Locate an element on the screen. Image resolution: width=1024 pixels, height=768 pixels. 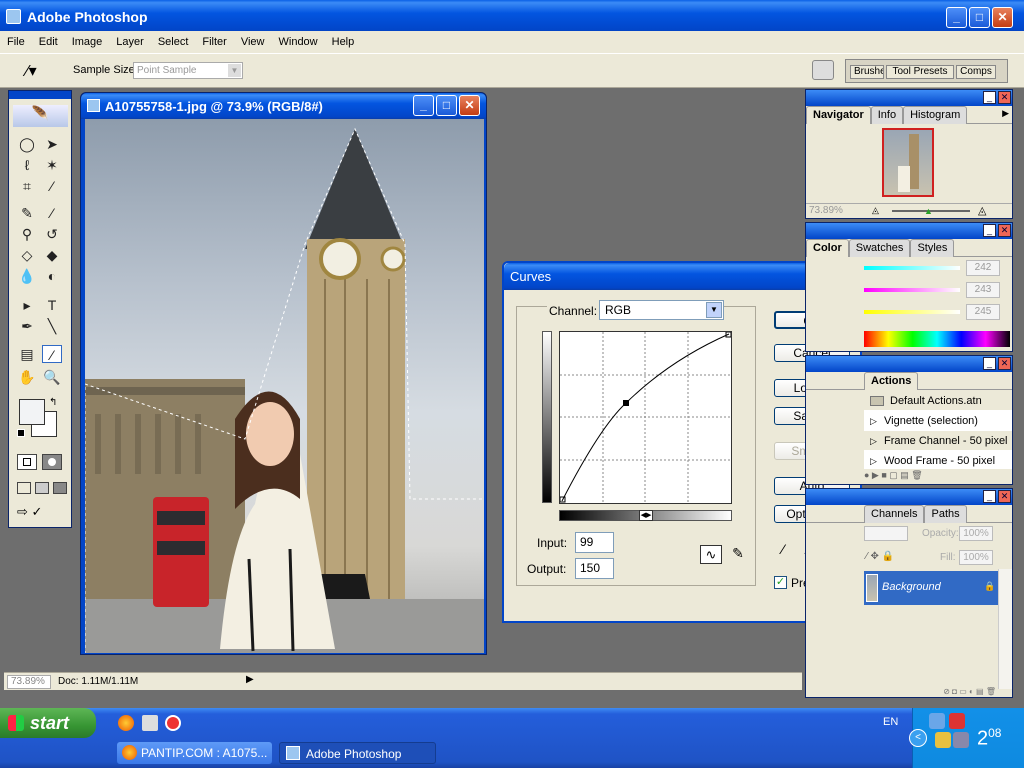
chevron-down-icon: ▼ is located at coordinates (714, 310).